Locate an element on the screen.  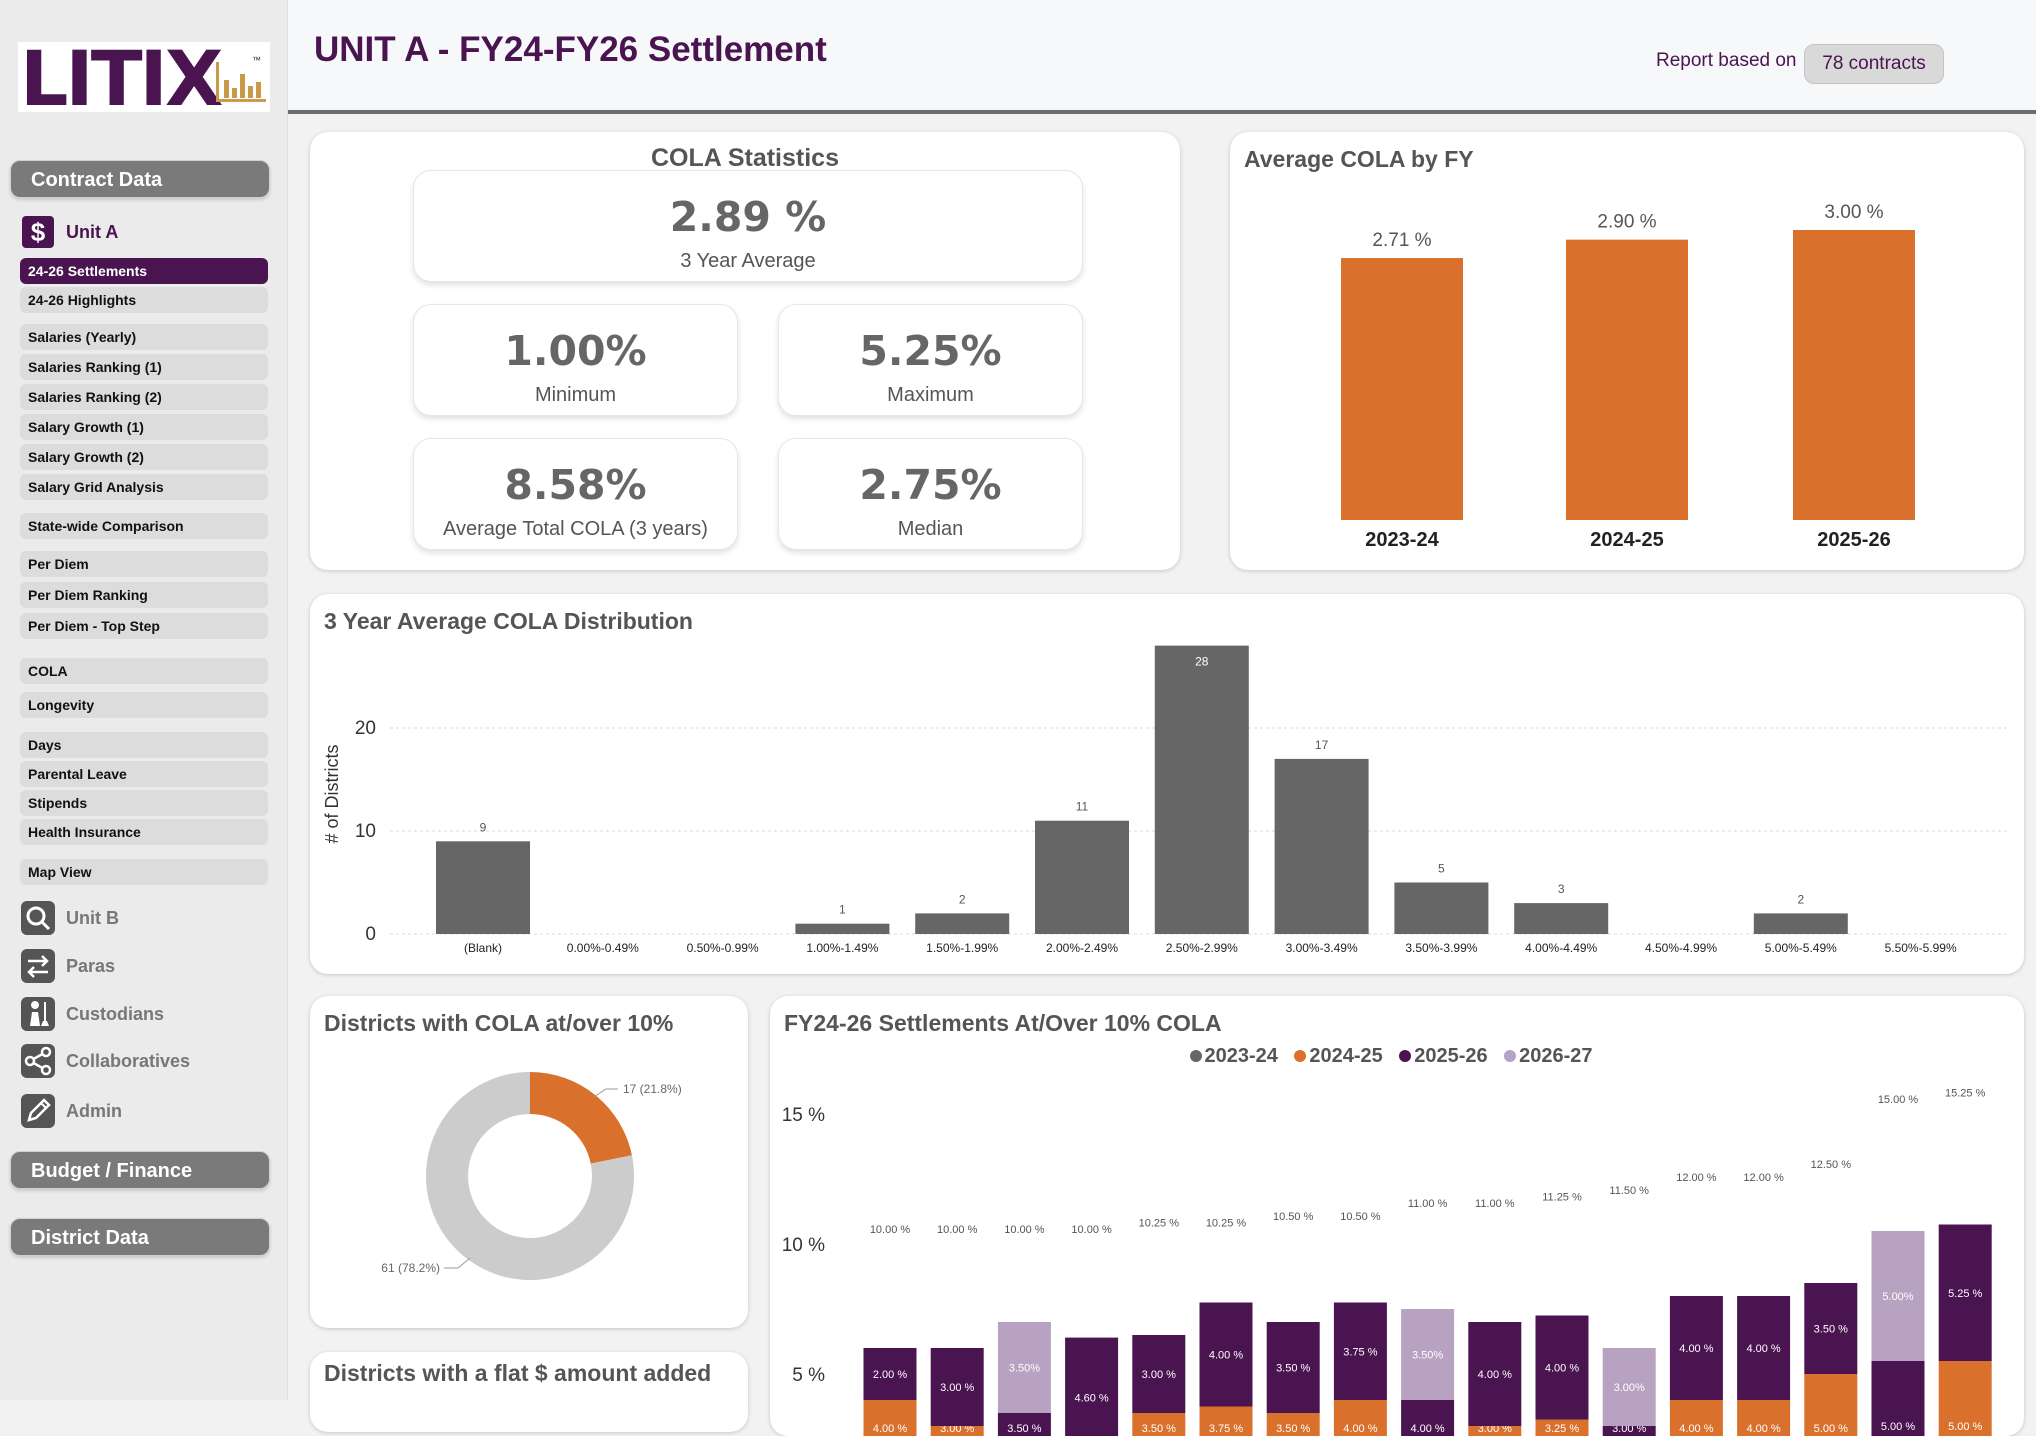
stack-total-label: 12.00 % is located at coordinates (1696, 1178).